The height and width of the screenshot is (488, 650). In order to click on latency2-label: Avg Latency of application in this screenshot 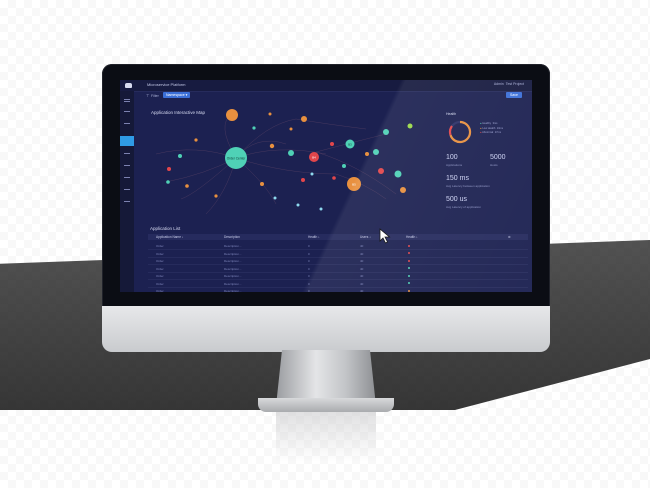, I will do `click(463, 207)`.